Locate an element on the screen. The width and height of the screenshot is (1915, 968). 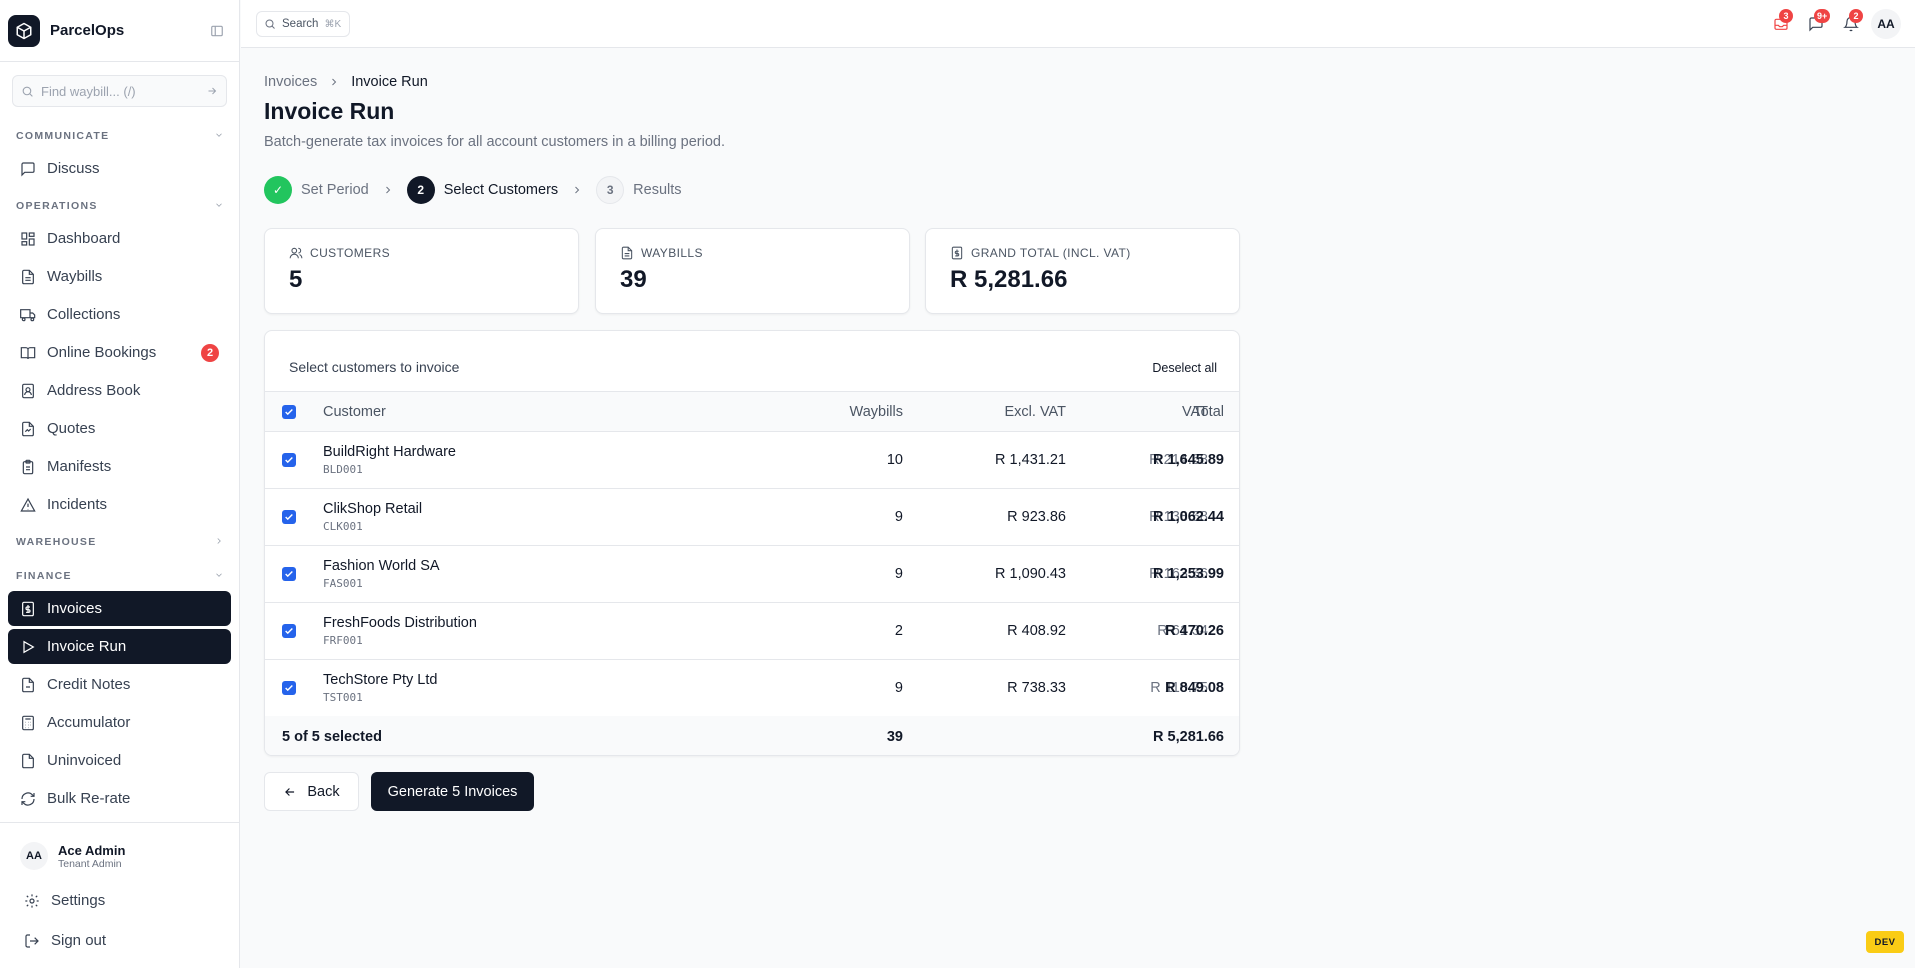
stat-label: WAYBILLS is located at coordinates (672, 253).